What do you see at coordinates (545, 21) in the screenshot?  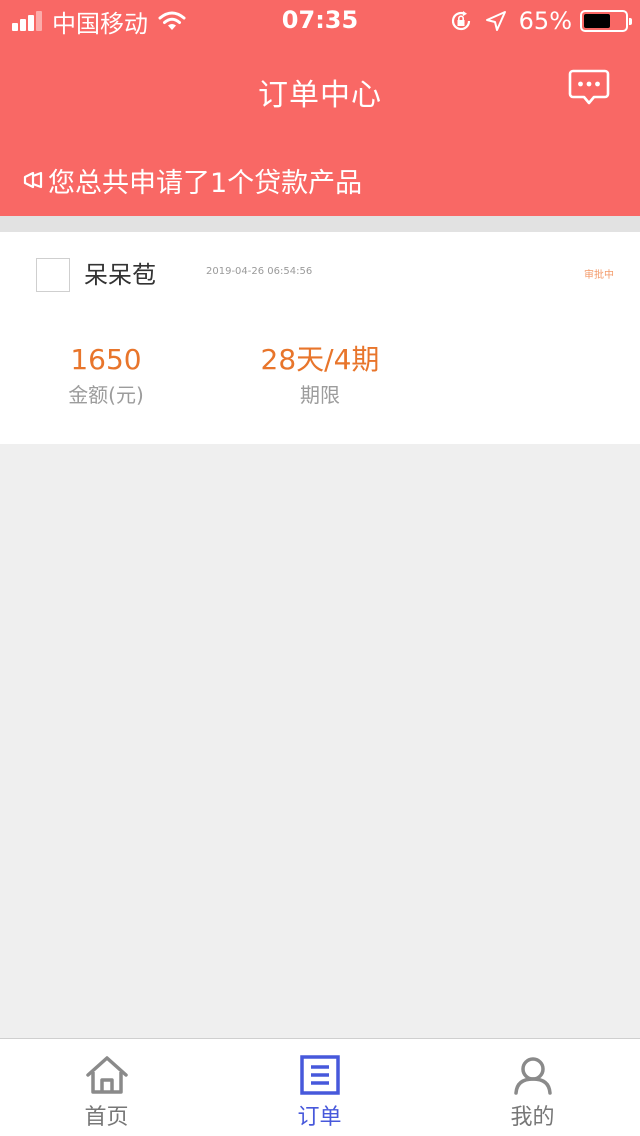 I see `battery-percentage: 65%` at bounding box center [545, 21].